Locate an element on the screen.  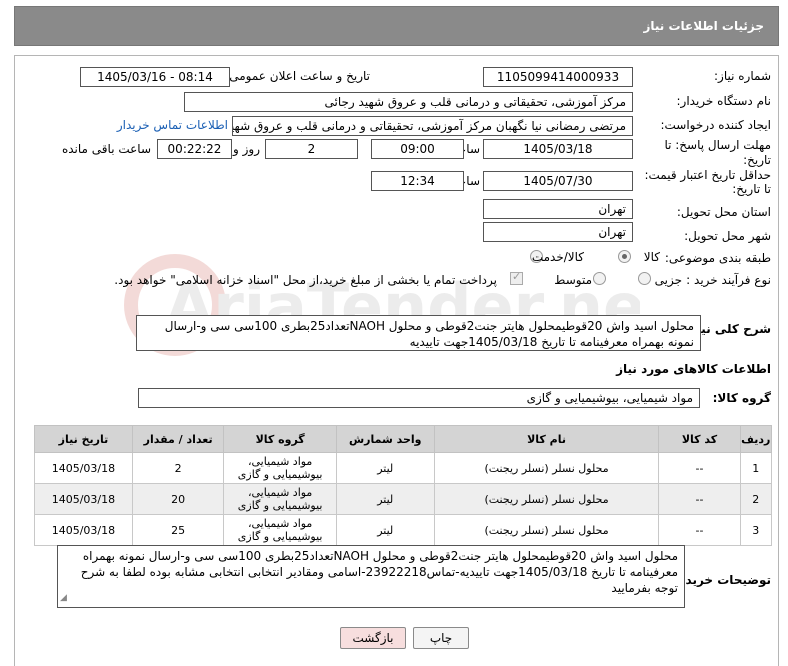
valid-date-field: 1405/07/30 is located at coordinates (558, 181).